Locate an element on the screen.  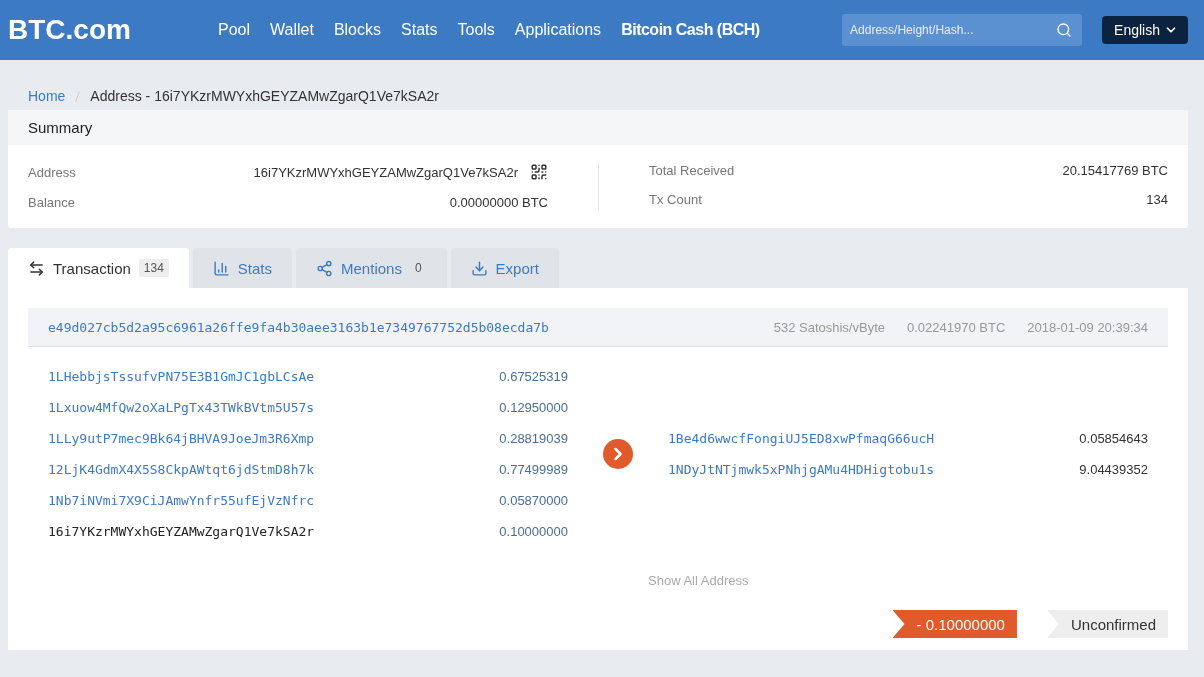
transaction-hash-link: e49d027cb5d2a95c6961a26ffe9fa4b30aee3163b1e7349767752d5b08ecda7b is located at coordinates (298, 327).